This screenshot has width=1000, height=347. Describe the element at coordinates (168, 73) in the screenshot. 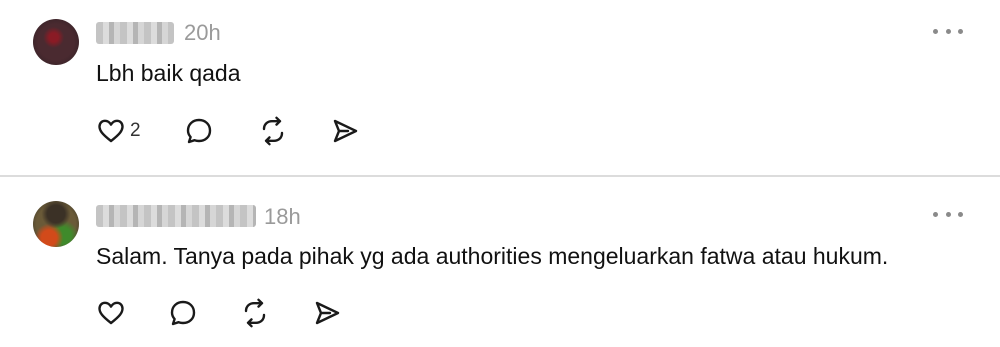

I see `post-text: Lbh baik qada` at that location.